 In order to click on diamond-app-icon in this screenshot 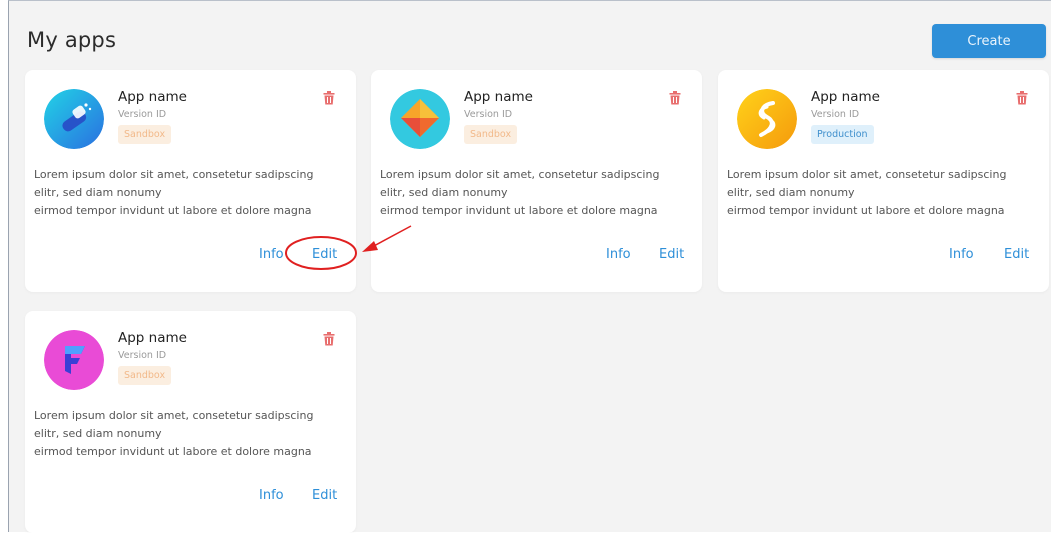, I will do `click(420, 119)`.